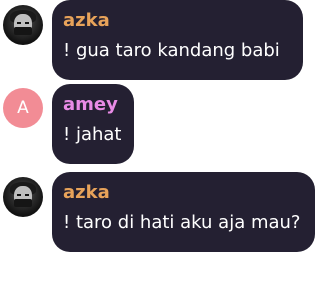  I want to click on message-text: ! taro di hati aku aja mau?, so click(182, 222).